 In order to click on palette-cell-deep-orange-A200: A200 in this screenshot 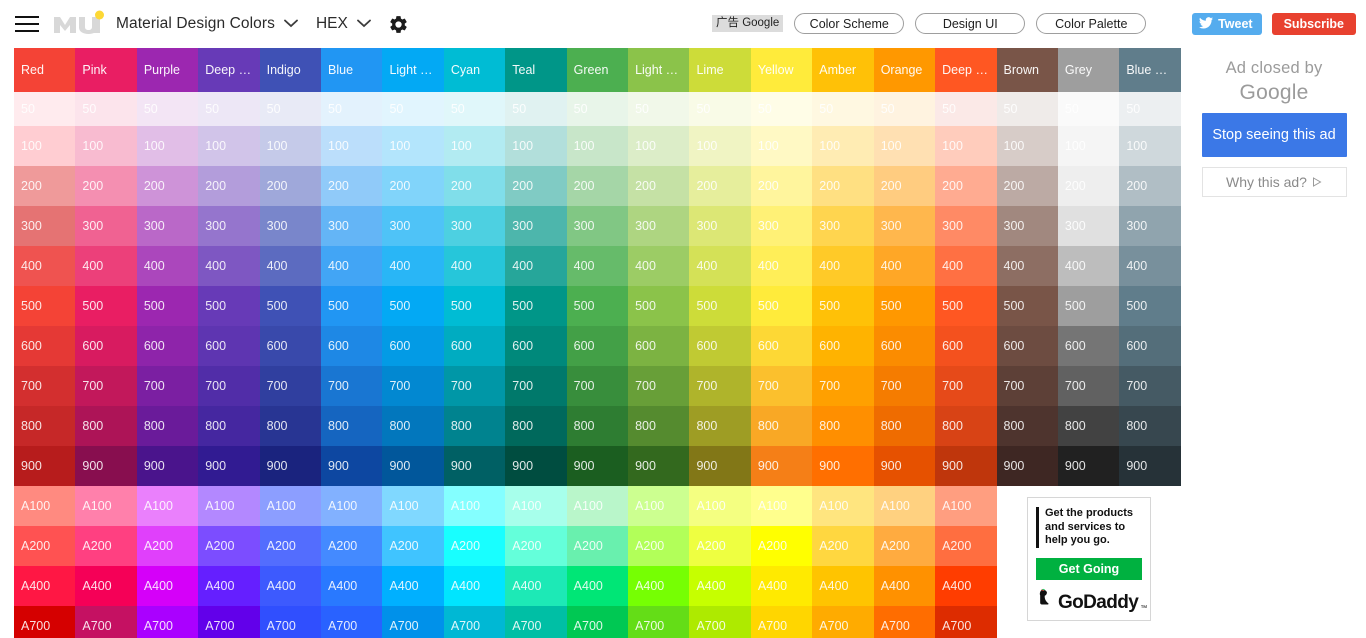, I will do `click(966, 546)`.